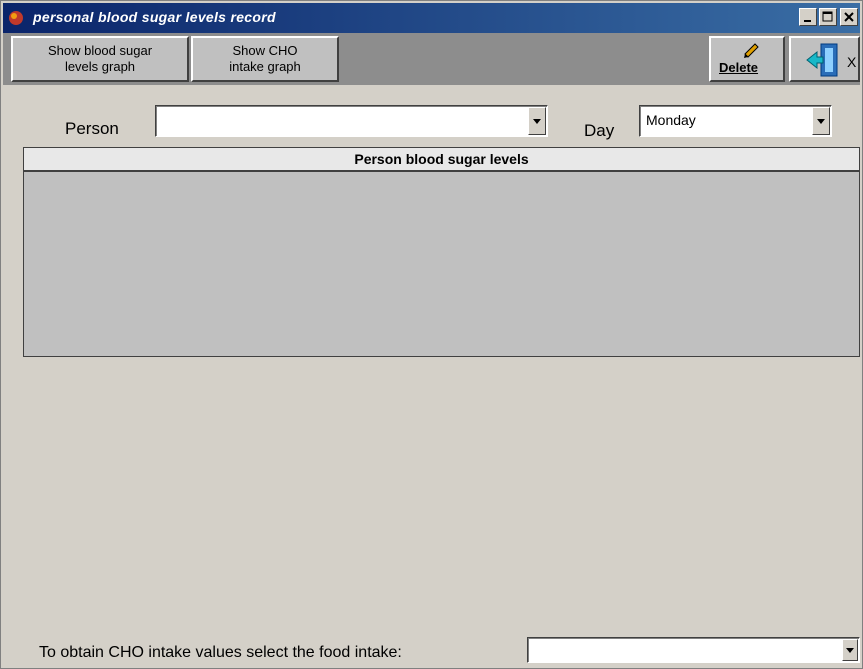 Image resolution: width=863 pixels, height=669 pixels. I want to click on person-label: Person, so click(92, 128).